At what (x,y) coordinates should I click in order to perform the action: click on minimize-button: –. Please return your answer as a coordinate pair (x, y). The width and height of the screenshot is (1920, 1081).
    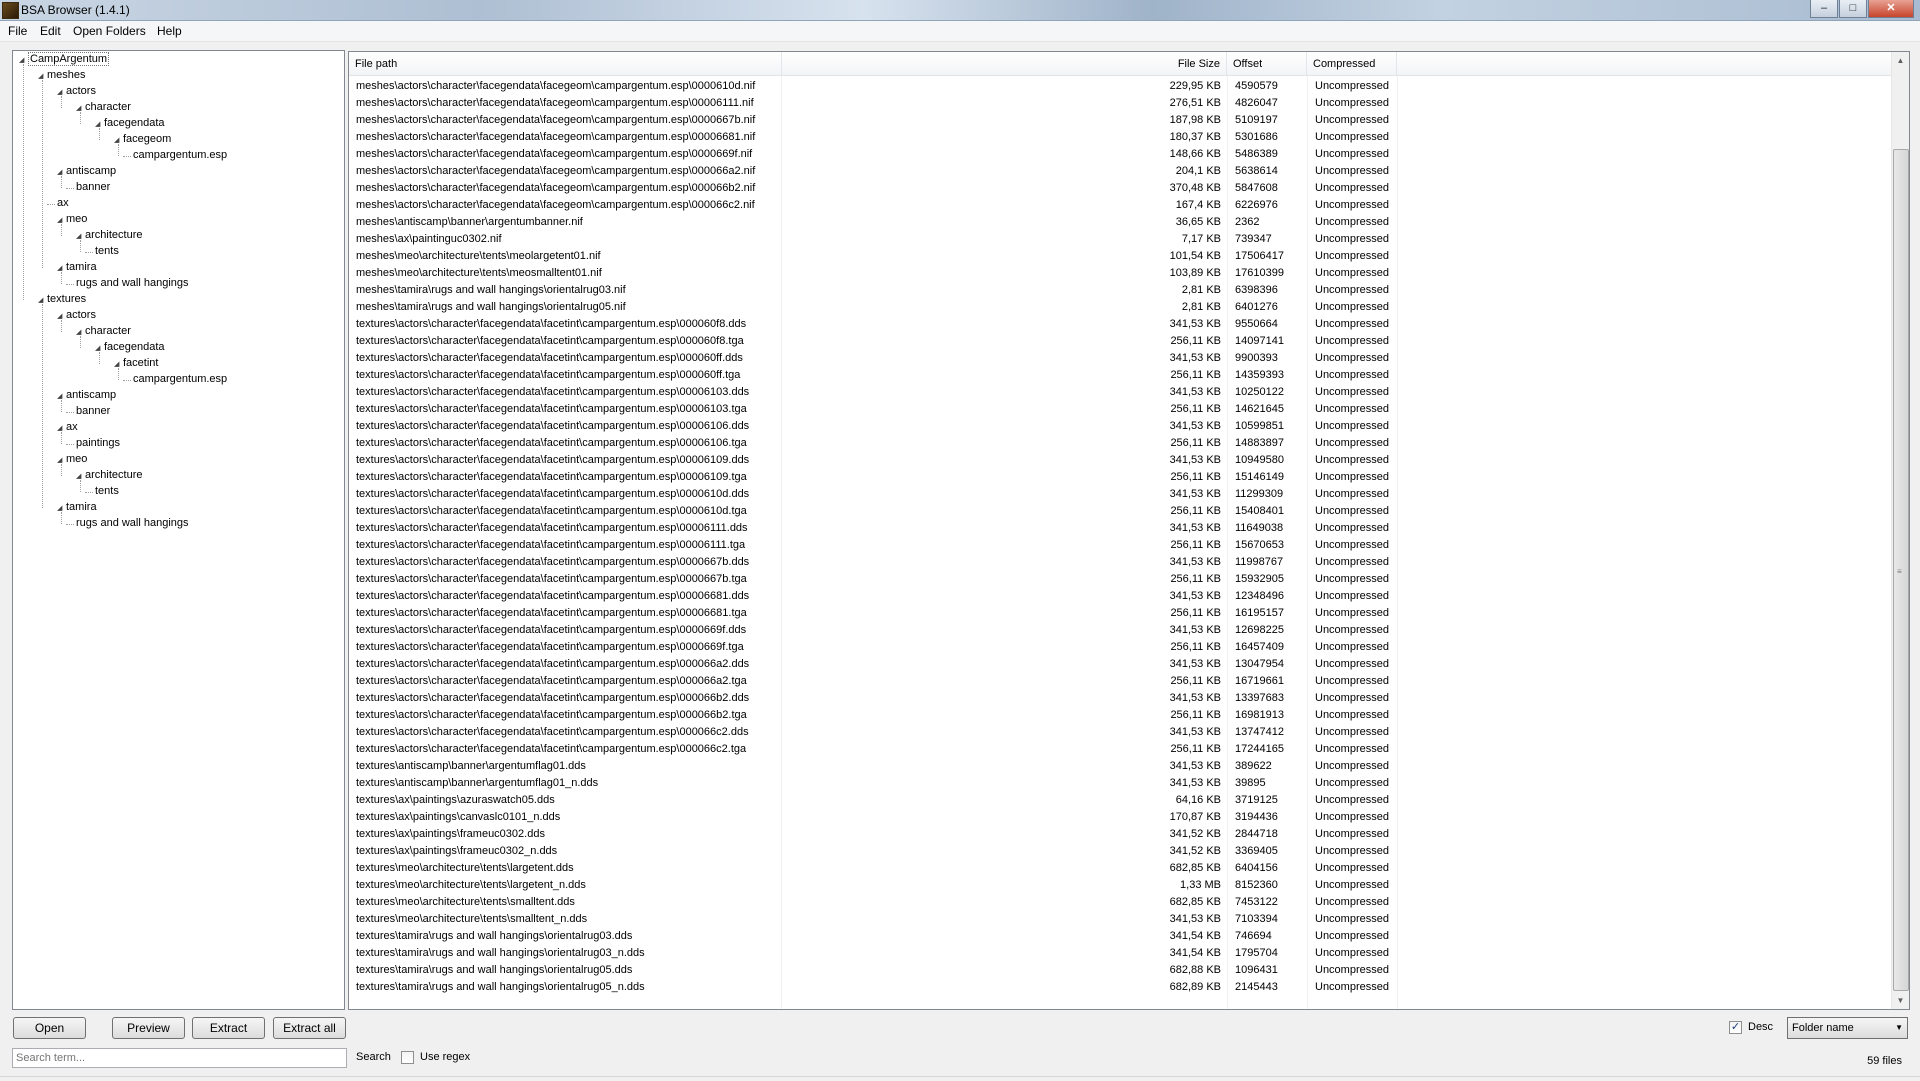
    Looking at the image, I should click on (1824, 9).